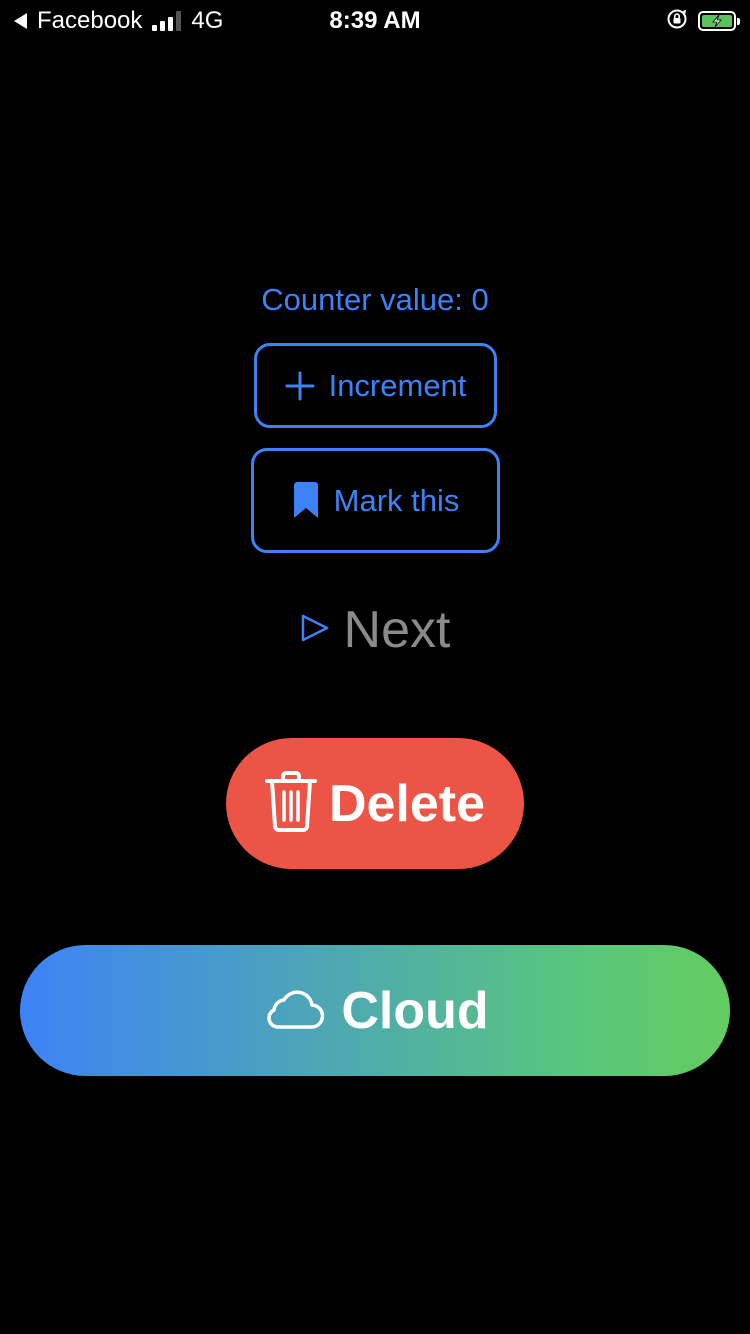  Describe the element at coordinates (290, 803) in the screenshot. I see `trash-icon` at that location.